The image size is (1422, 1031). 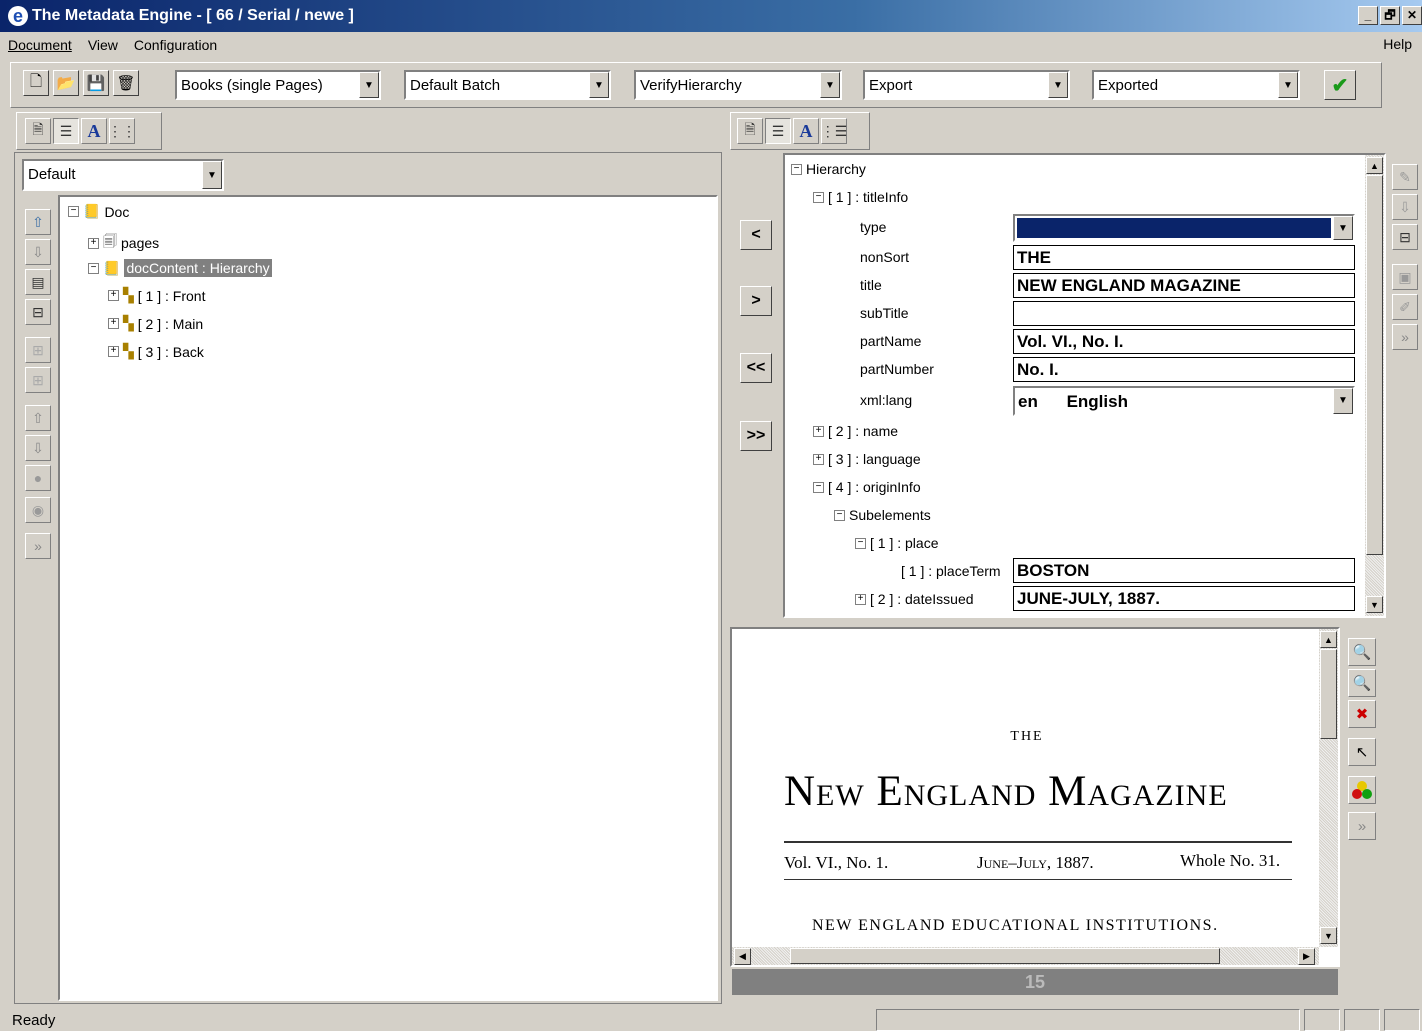 I want to click on color-balls-icon, so click(x=1362, y=790).